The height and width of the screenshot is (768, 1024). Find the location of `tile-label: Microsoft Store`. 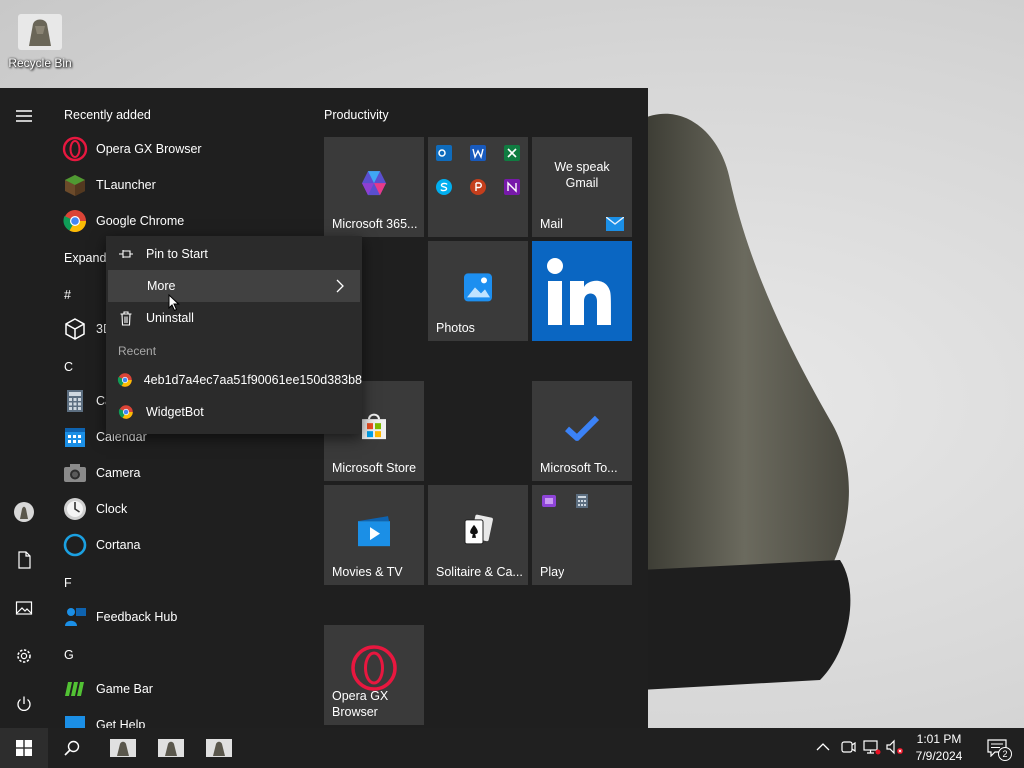

tile-label: Microsoft Store is located at coordinates (374, 468).